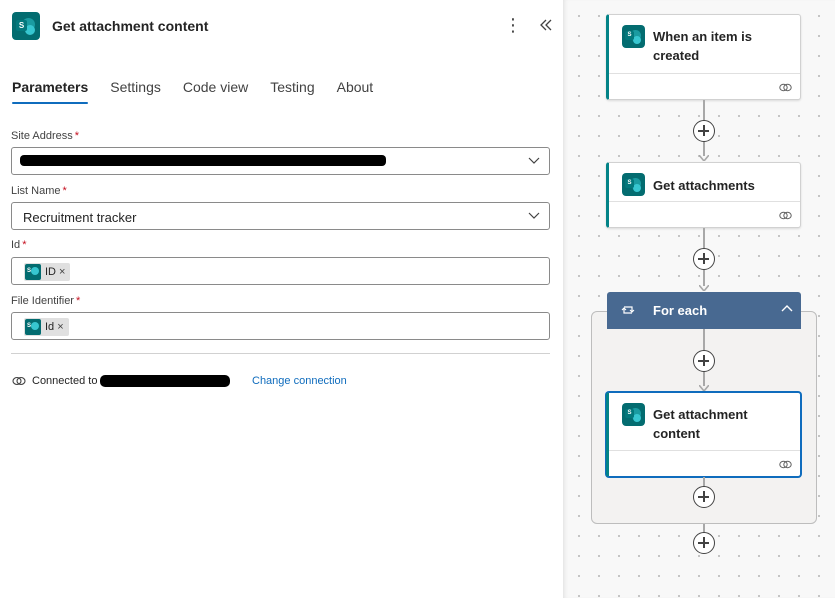  I want to click on tab-testing: Testing, so click(292, 91).